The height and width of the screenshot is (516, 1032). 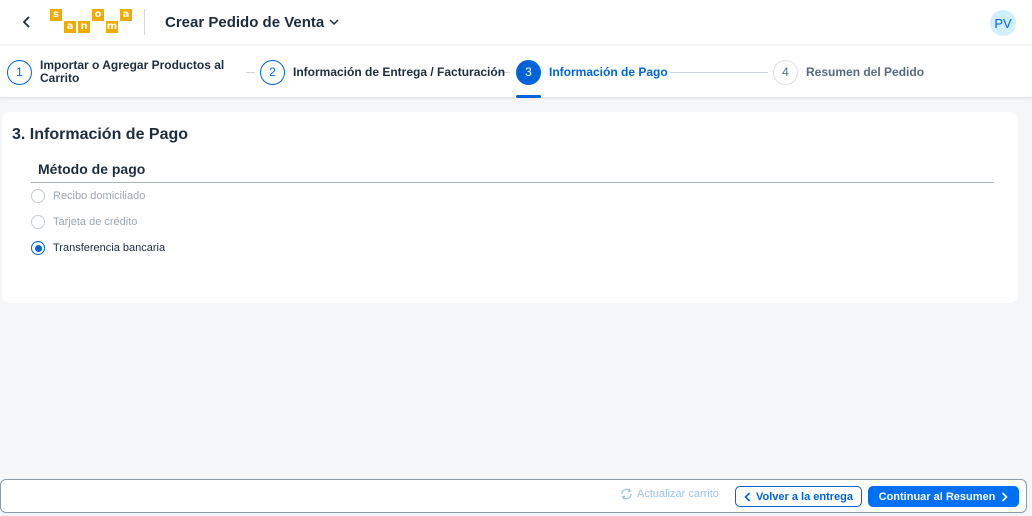 I want to click on step-number: 1, so click(x=19, y=72).